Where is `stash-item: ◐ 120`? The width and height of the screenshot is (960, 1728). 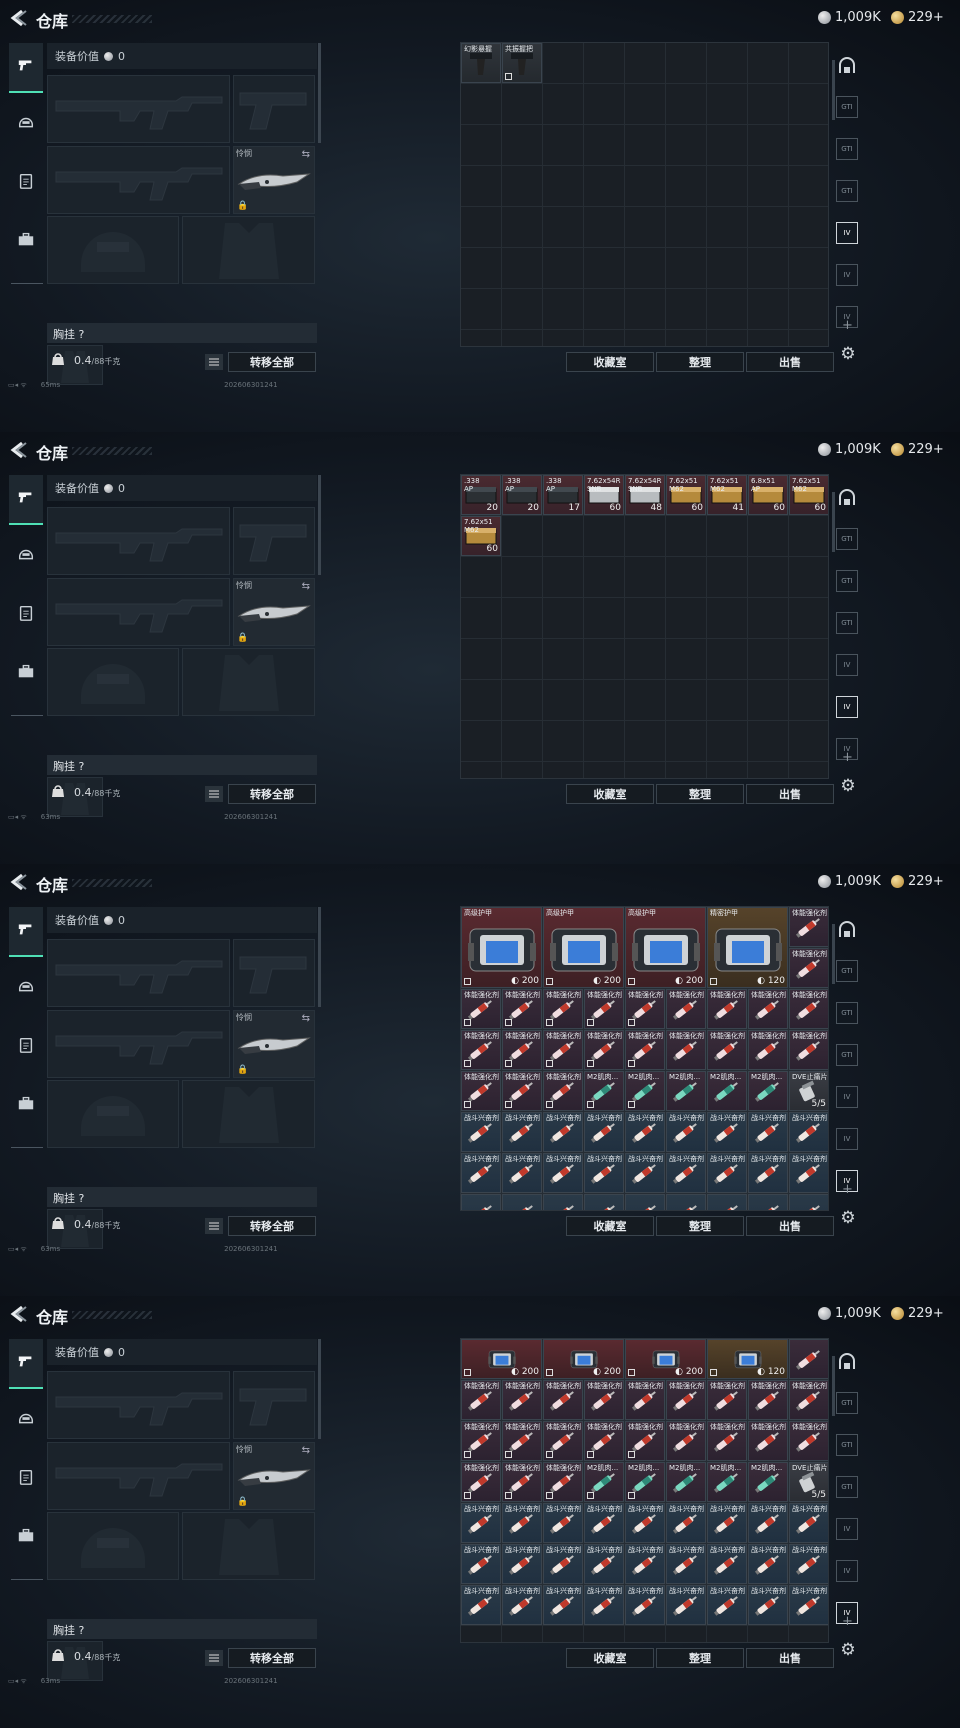 stash-item: ◐ 120 is located at coordinates (747, 1359).